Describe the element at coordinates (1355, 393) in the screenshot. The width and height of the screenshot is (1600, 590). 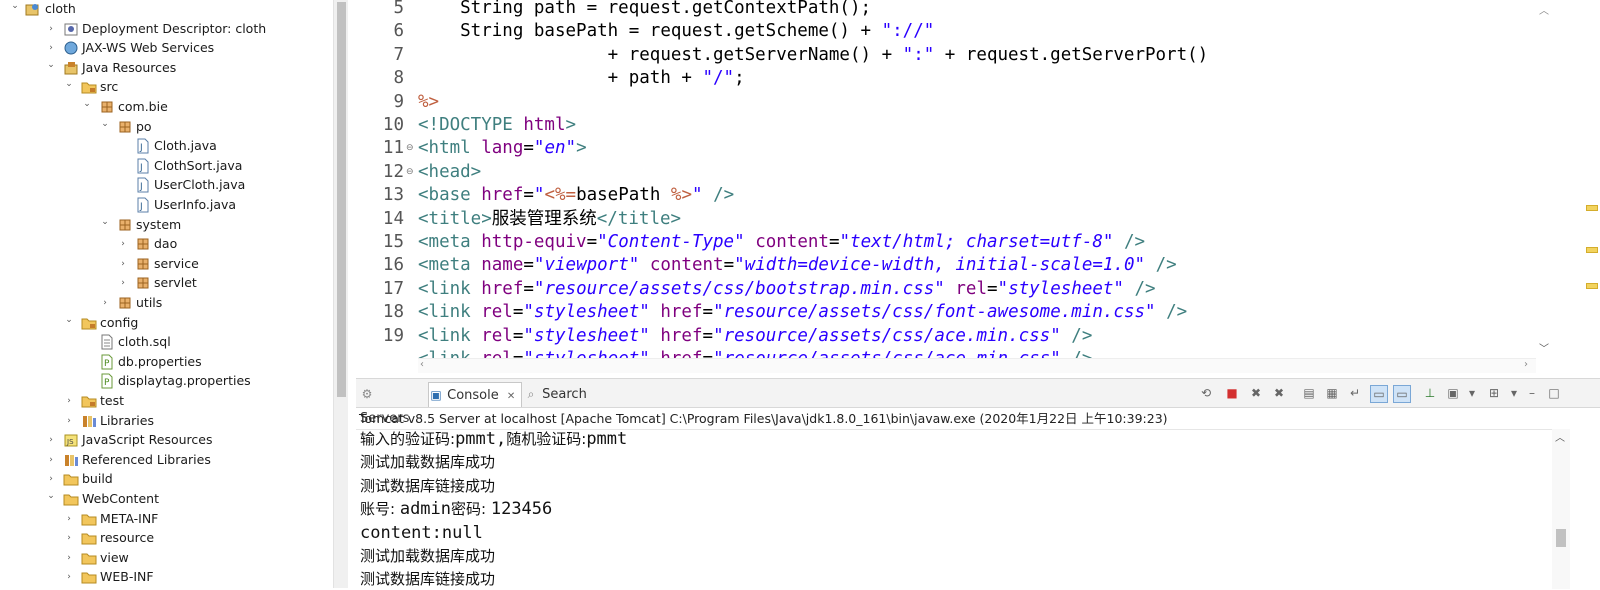
I see `word-wrap-icon: ↵` at that location.